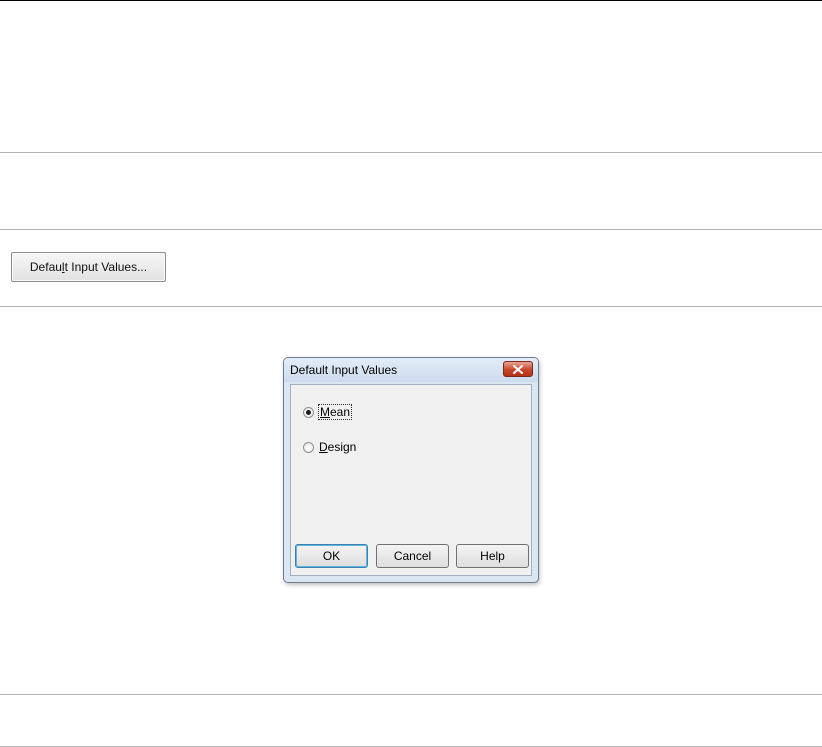 Image resolution: width=822 pixels, height=747 pixels. Describe the element at coordinates (308, 447) in the screenshot. I see `radio-button-design` at that location.